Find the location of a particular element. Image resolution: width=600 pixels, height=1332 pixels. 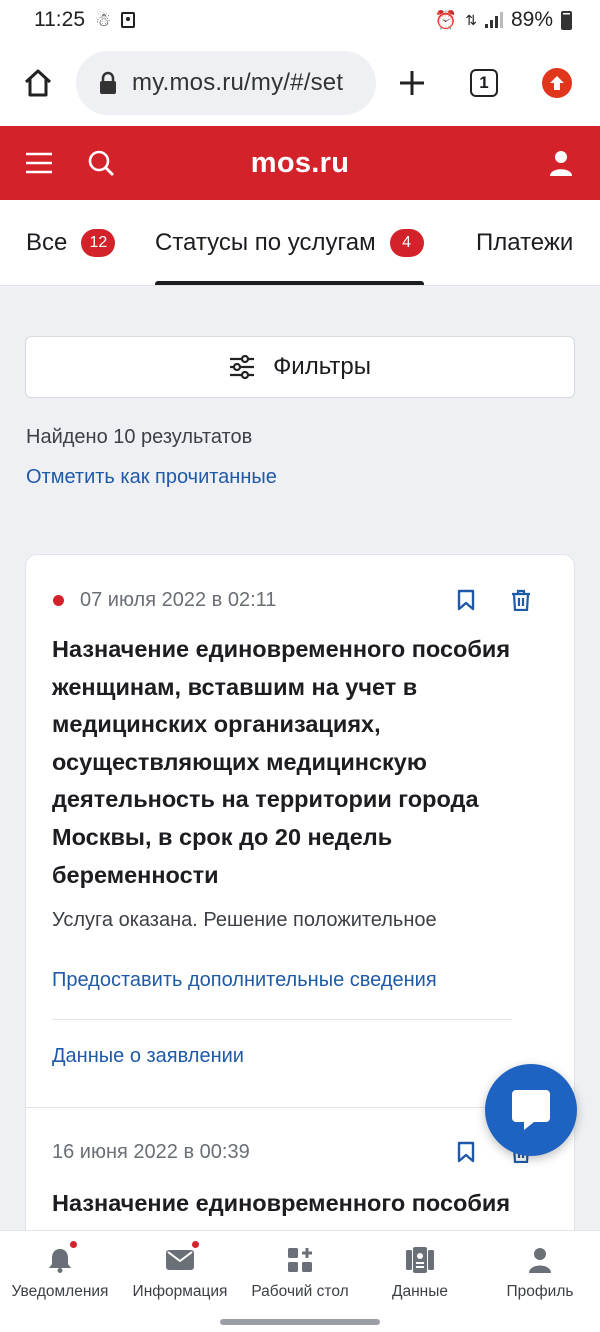

item-date: 16 июня 2022 в 00:39 is located at coordinates (151, 1152).